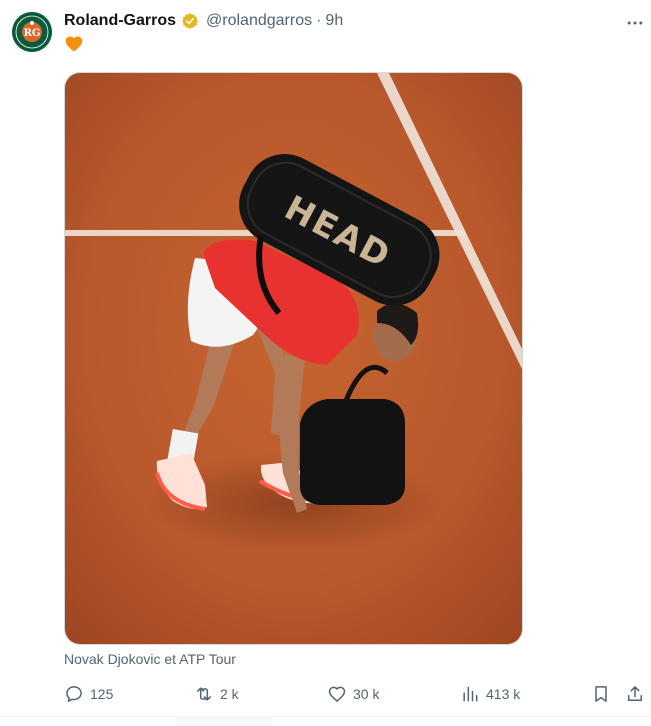 This screenshot has height=726, width=651. I want to click on bookmark-button, so click(601, 694).